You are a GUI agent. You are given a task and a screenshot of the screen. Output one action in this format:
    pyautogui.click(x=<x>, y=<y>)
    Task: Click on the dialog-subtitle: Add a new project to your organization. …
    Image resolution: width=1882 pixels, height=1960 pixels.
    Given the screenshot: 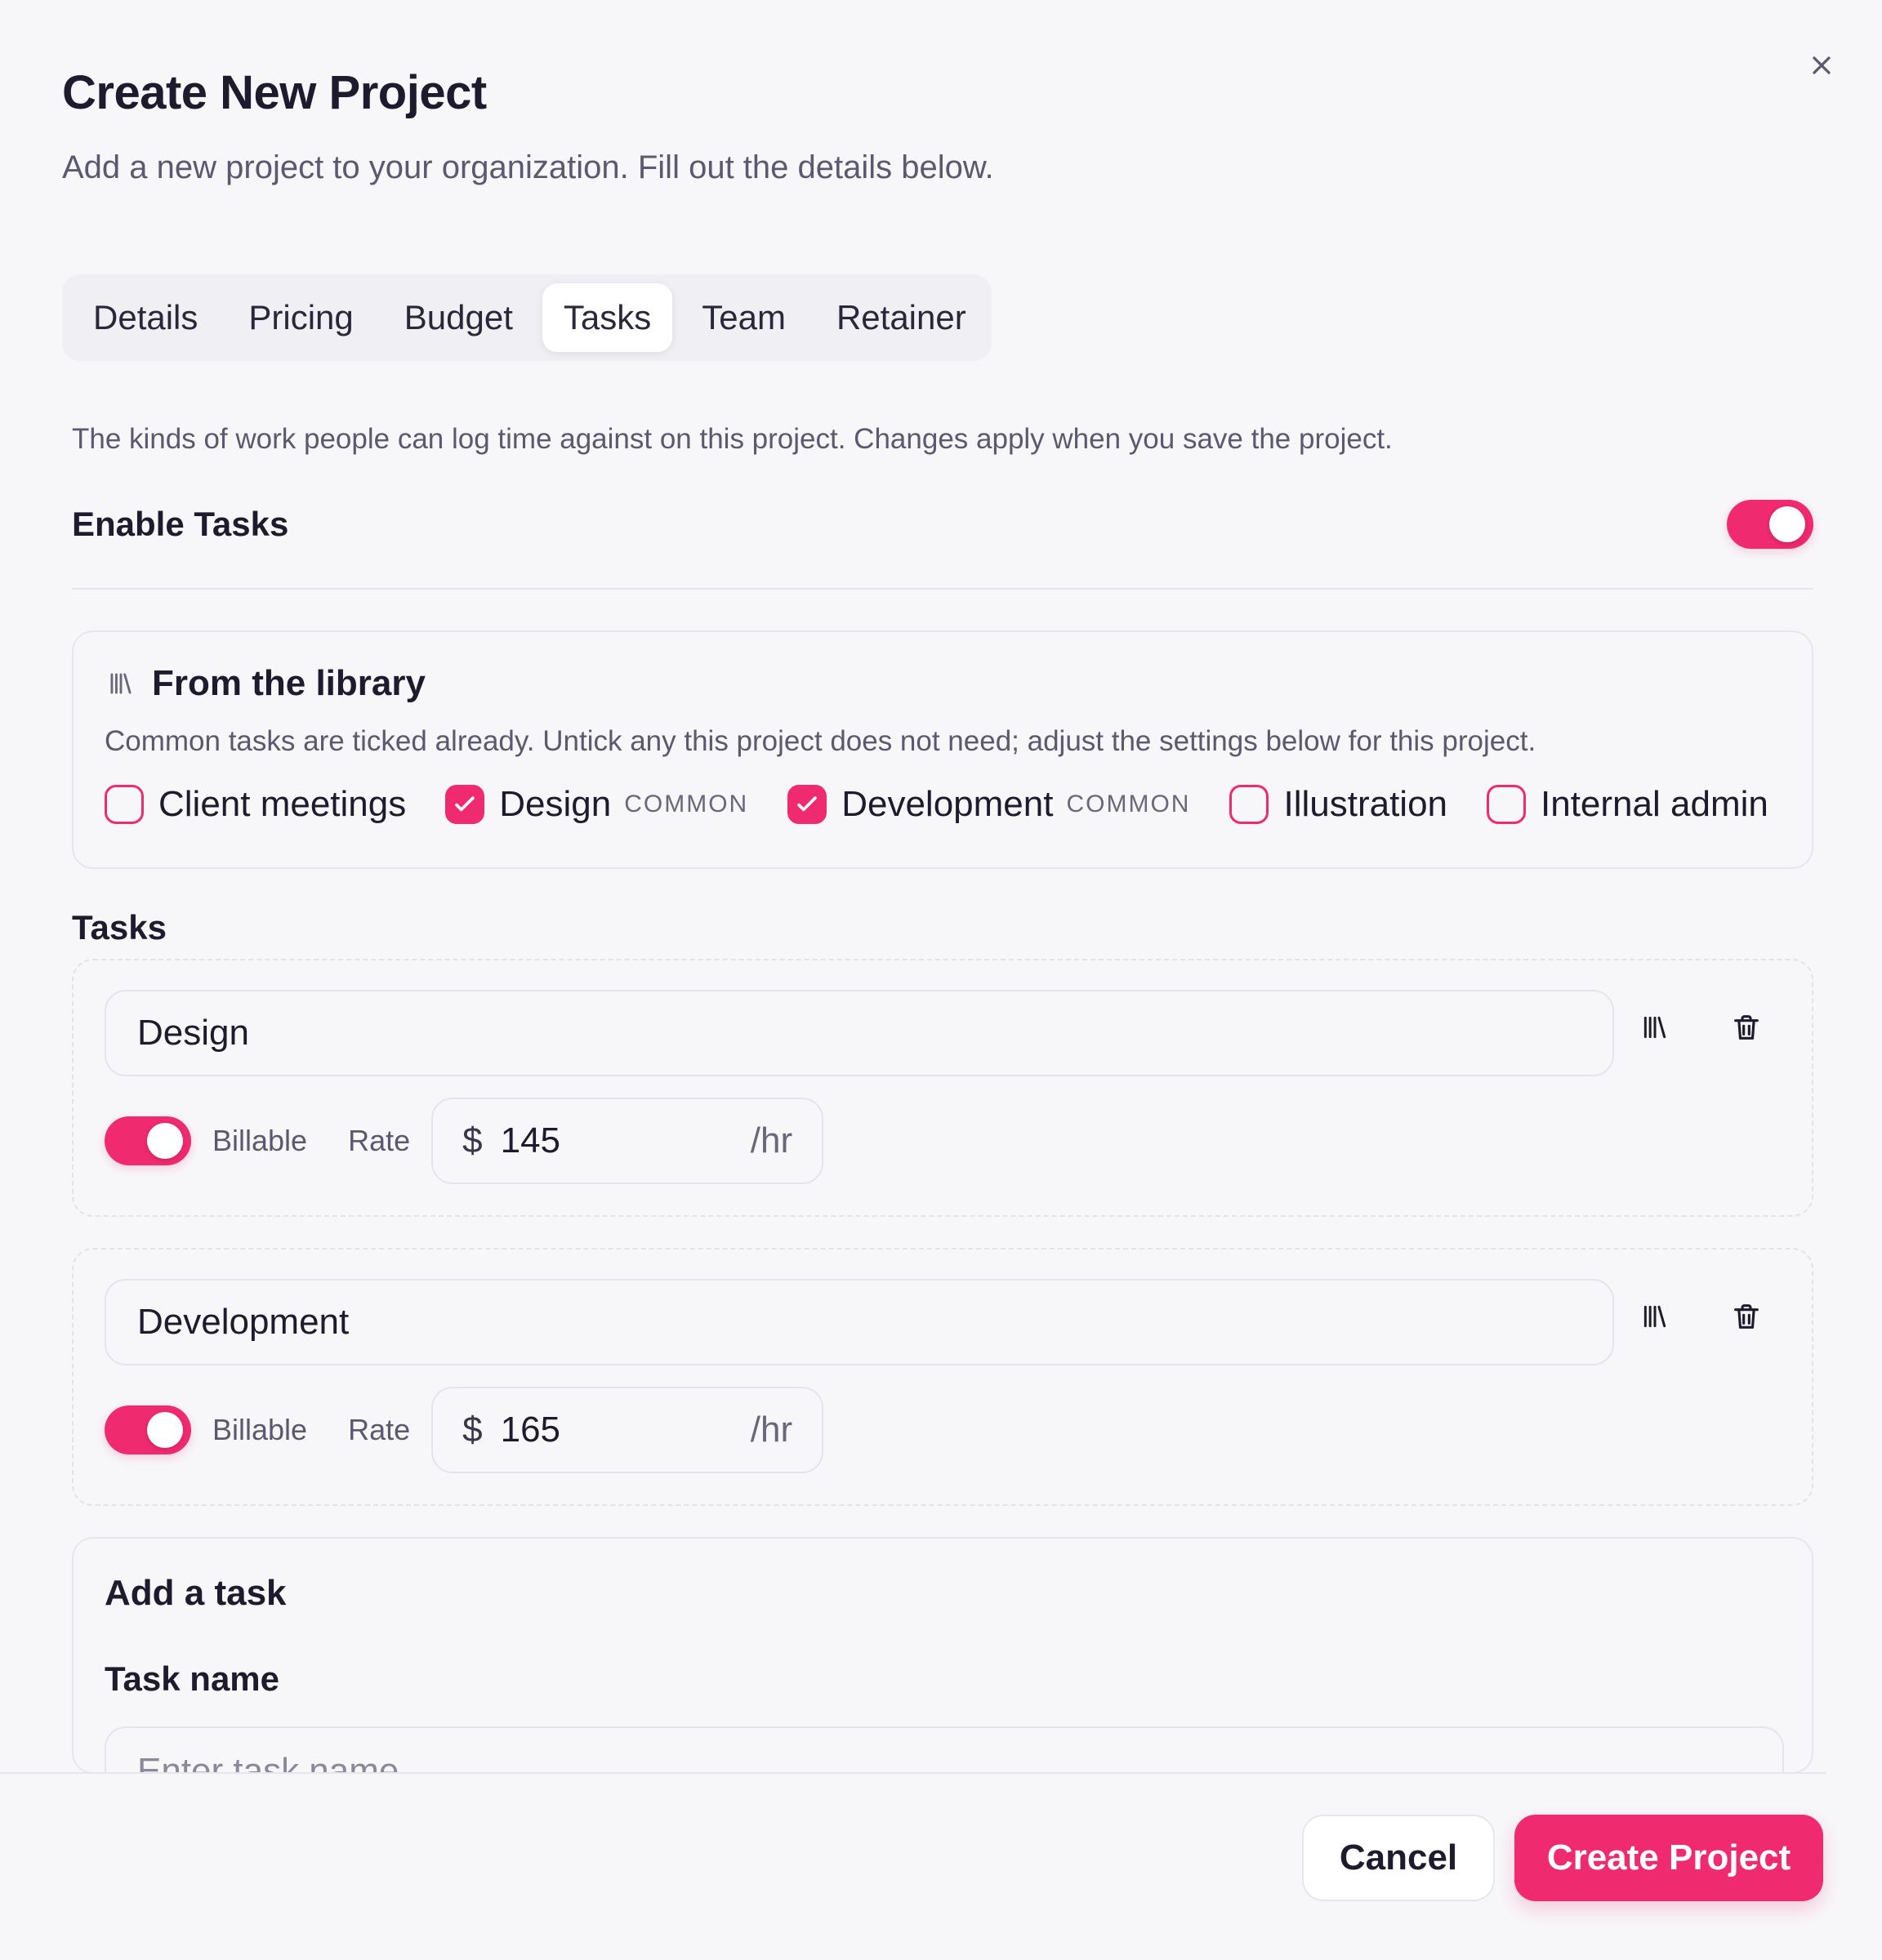 What is the action you would take?
    pyautogui.click(x=528, y=167)
    